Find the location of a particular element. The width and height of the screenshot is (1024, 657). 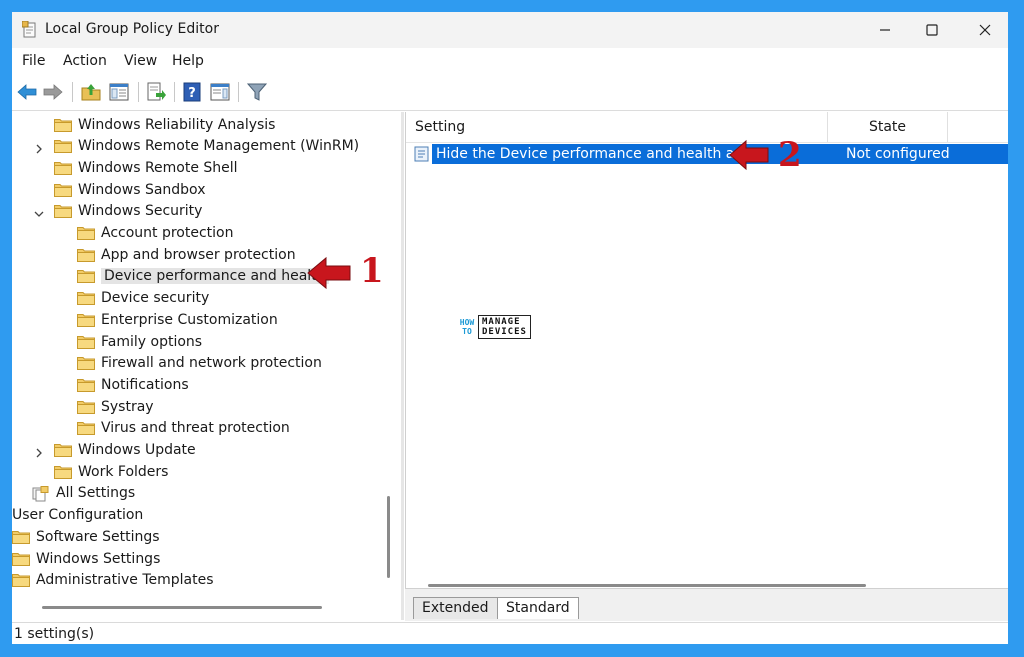

tree-item: Windows Remote Management (WinRM) is located at coordinates (197, 146).